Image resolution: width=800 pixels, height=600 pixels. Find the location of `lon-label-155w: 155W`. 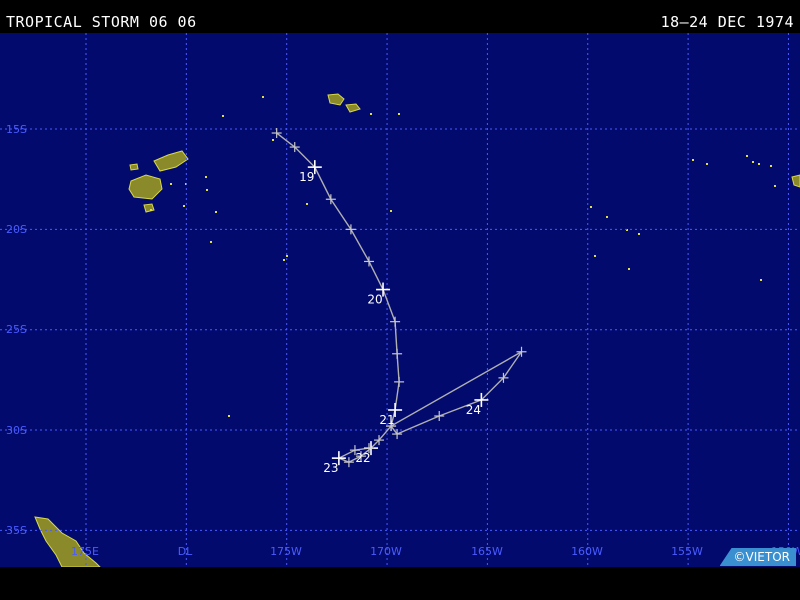

lon-label-155w: 155W is located at coordinates (687, 551).